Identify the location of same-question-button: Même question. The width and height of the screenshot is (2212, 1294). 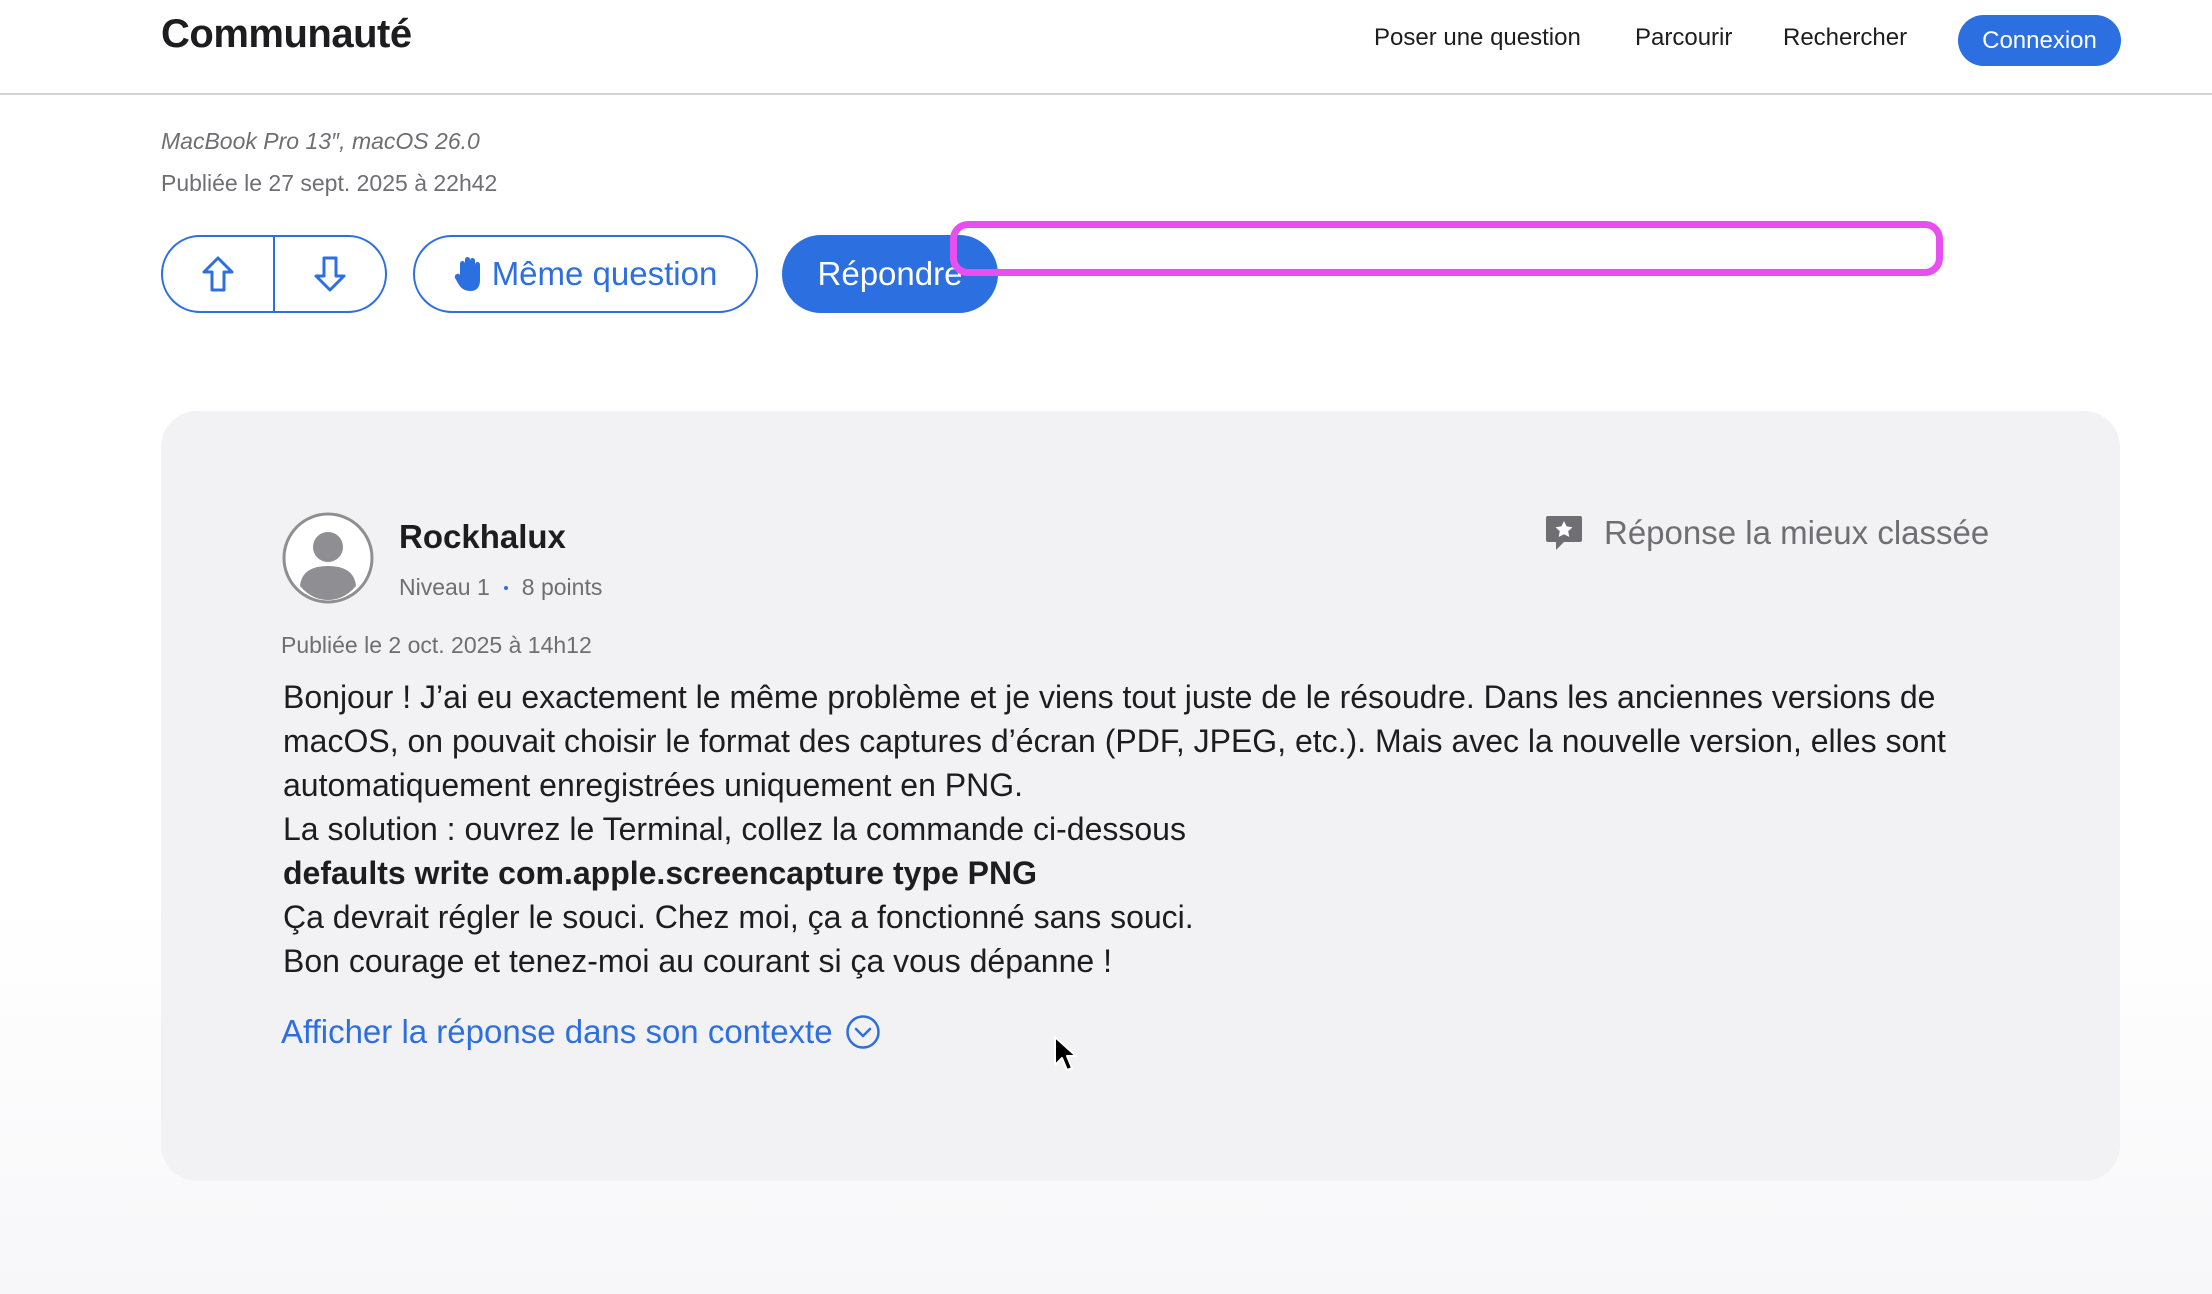
(585, 274).